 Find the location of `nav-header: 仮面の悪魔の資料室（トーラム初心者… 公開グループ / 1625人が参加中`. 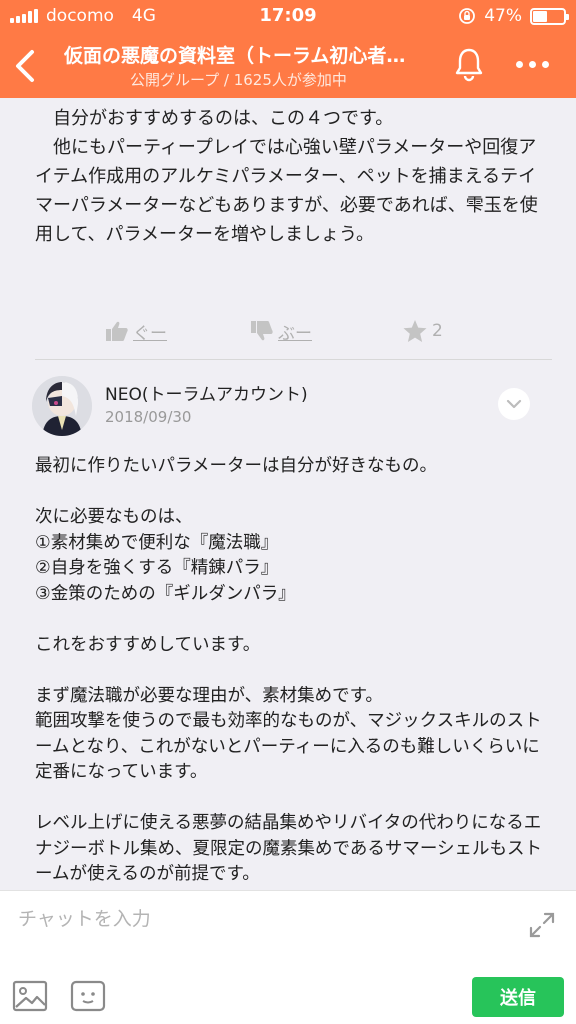

nav-header: 仮面の悪魔の資料室（トーラム初心者… 公開グループ / 1625人が参加中 is located at coordinates (288, 66).